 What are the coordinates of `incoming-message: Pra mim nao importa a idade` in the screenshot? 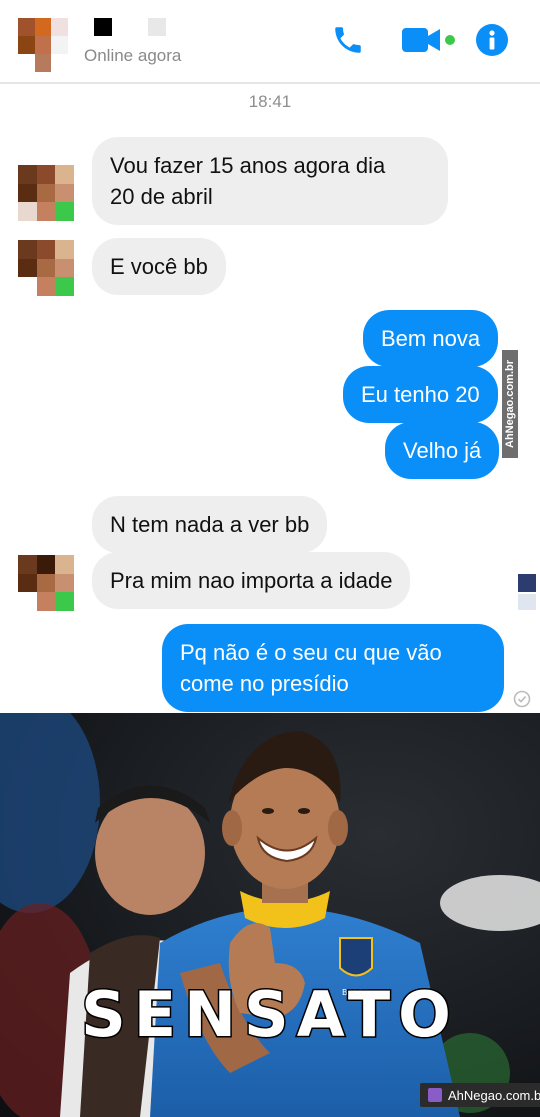 It's located at (251, 580).